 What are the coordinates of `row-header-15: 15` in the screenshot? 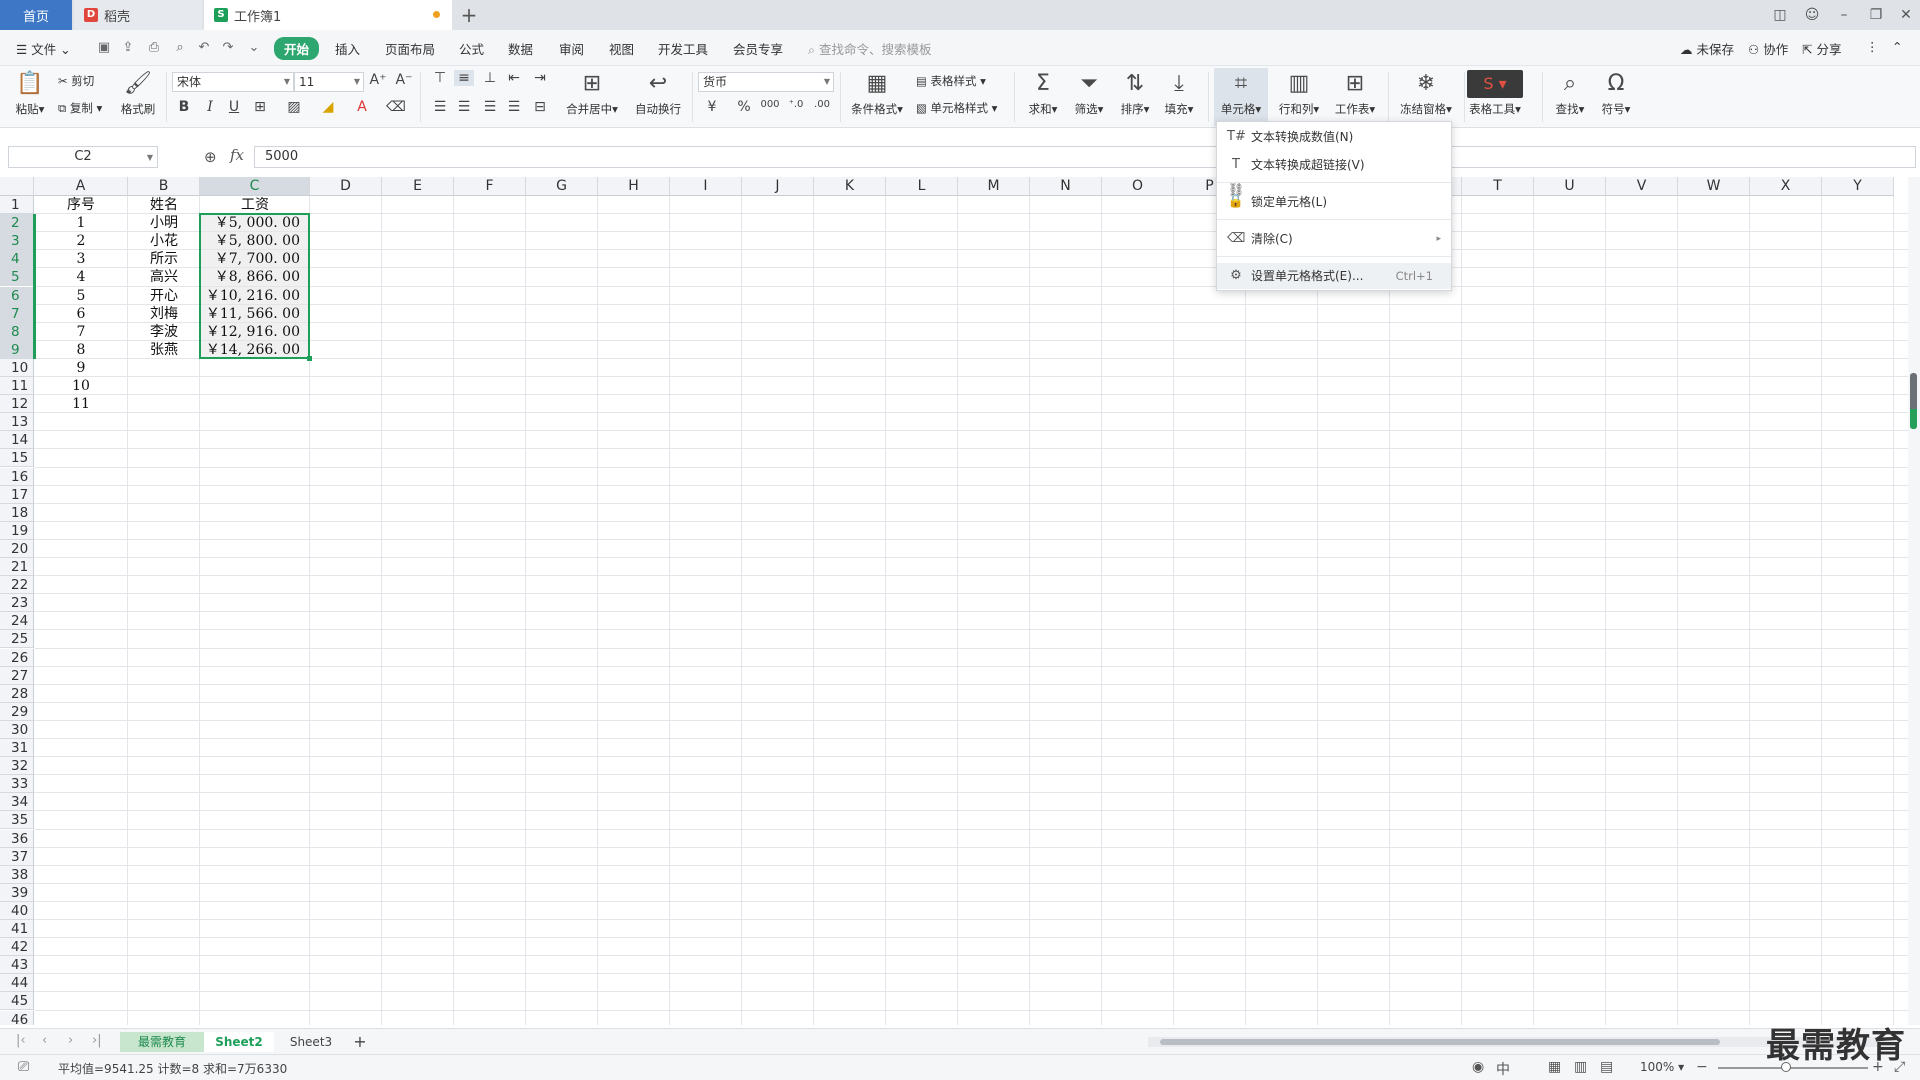 It's located at (17, 458).